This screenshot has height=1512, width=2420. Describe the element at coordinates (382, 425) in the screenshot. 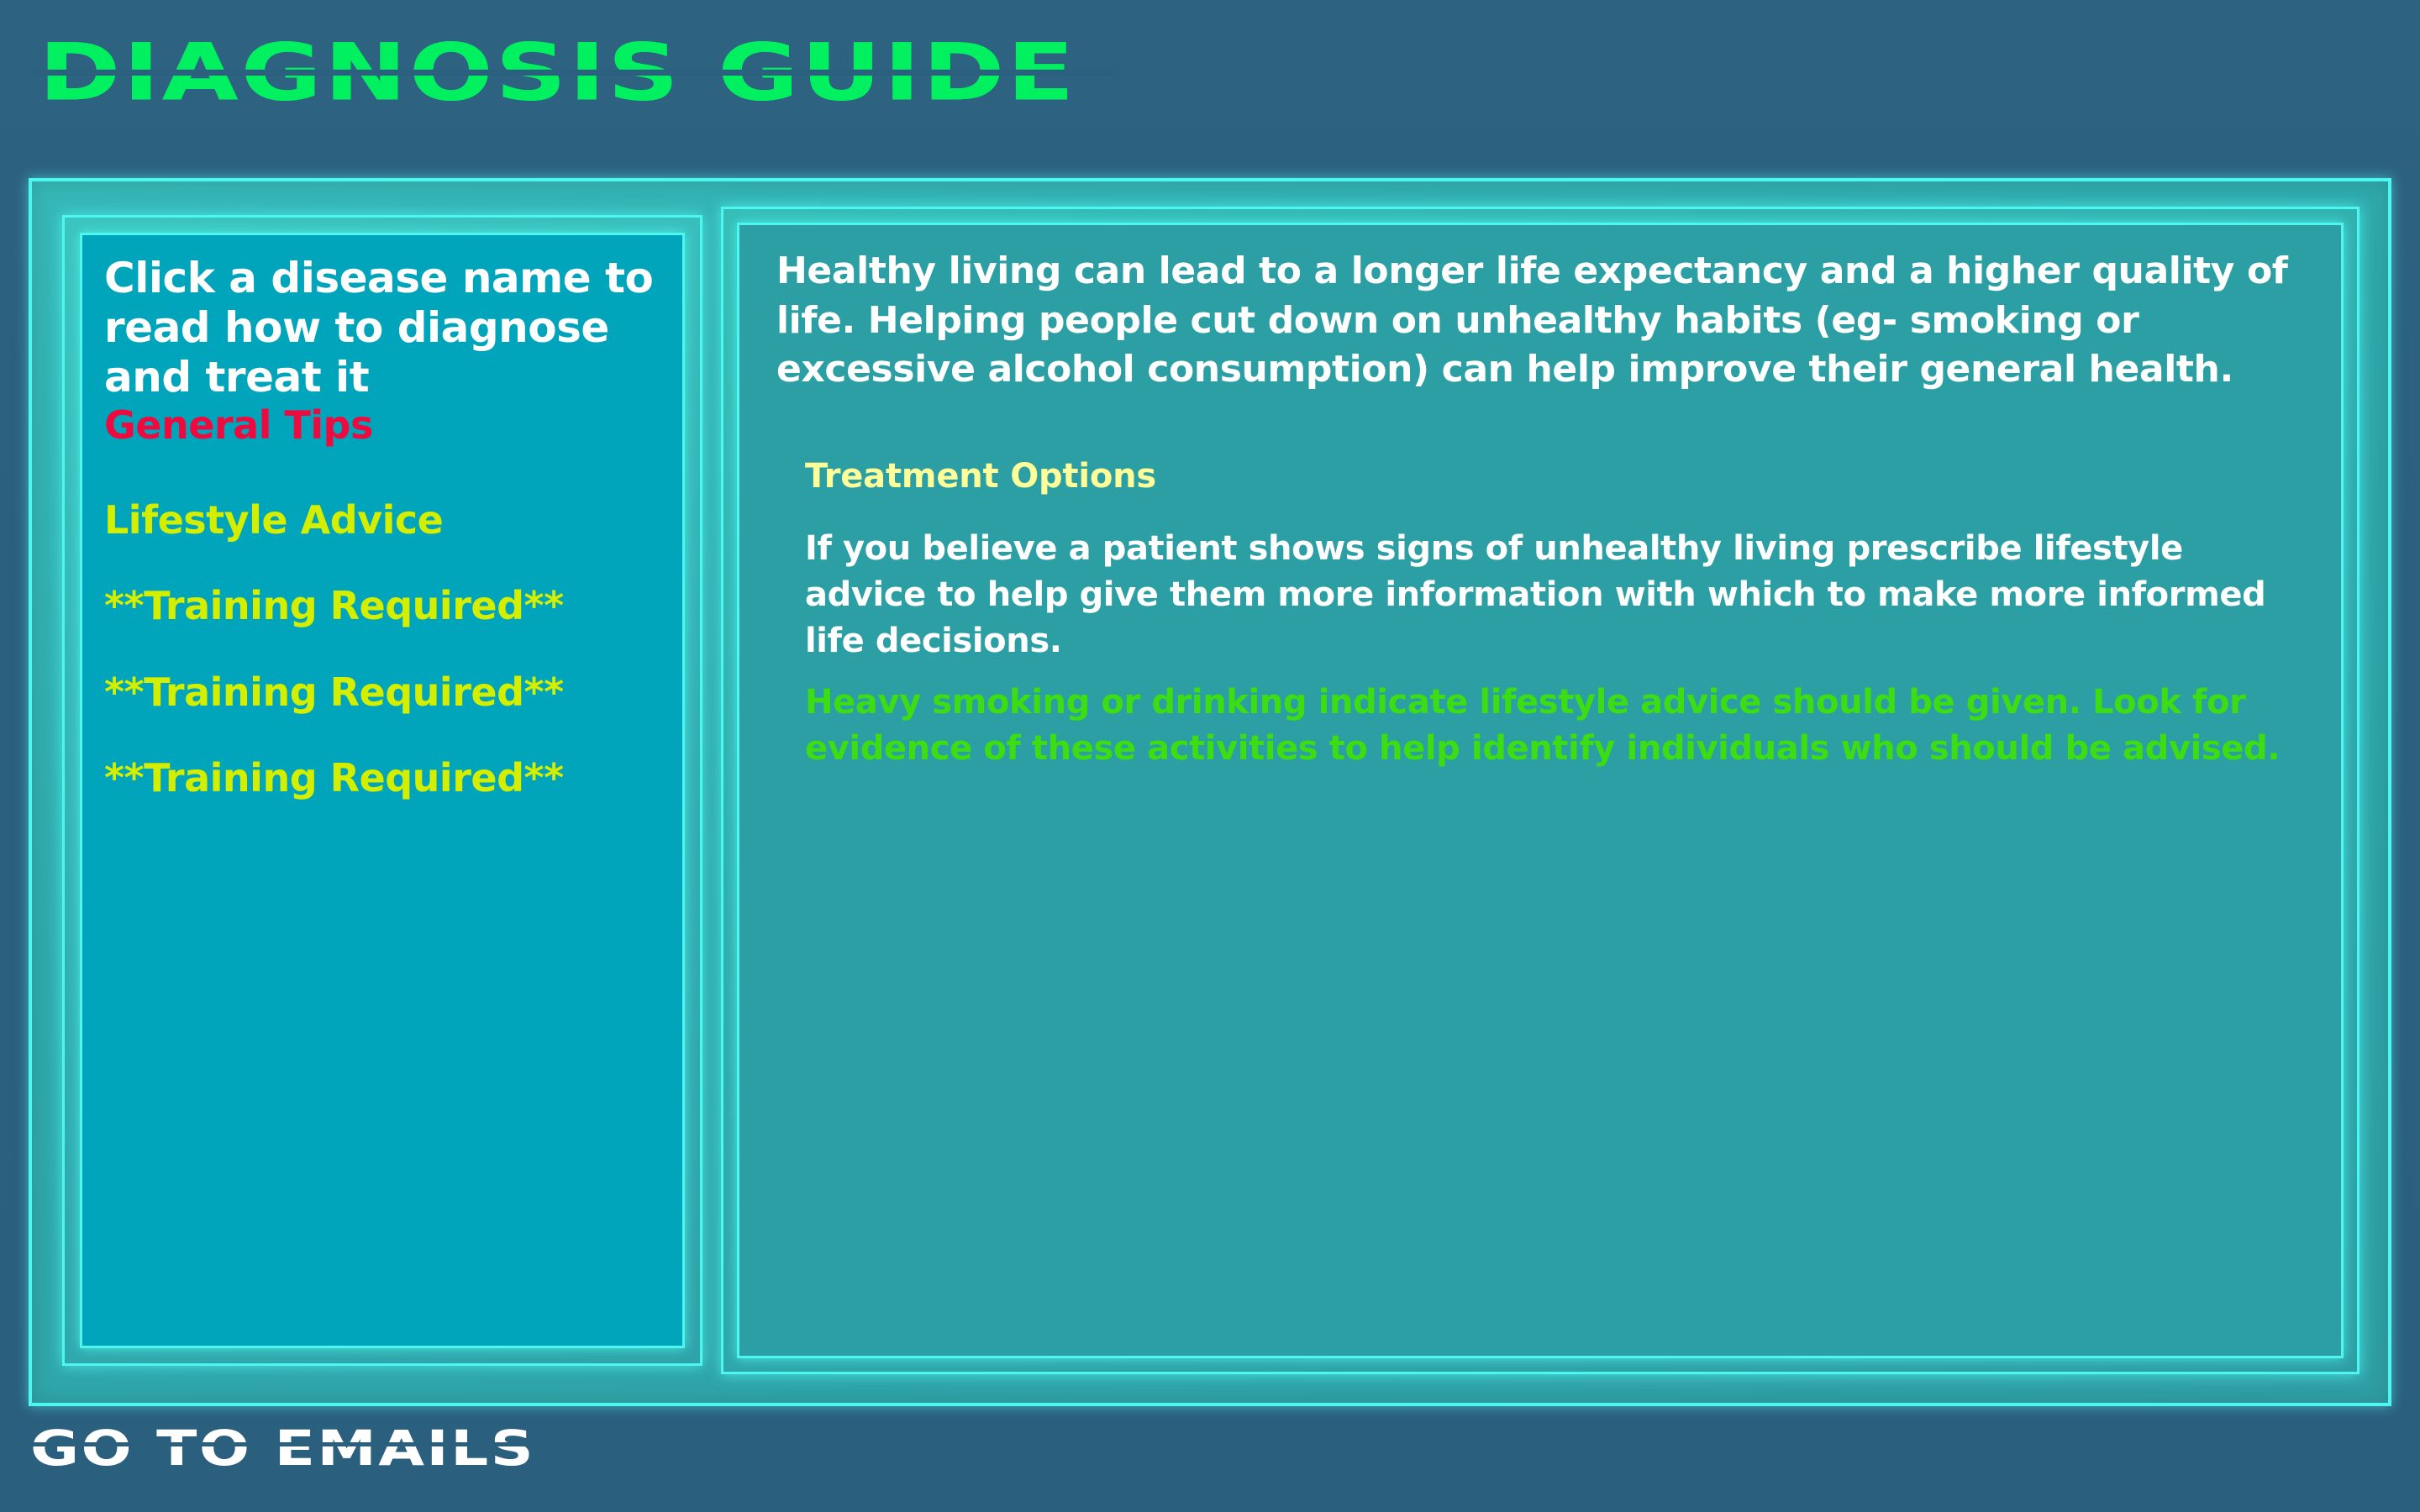

I see `sidebar-item-general-tips: General Tips` at that location.